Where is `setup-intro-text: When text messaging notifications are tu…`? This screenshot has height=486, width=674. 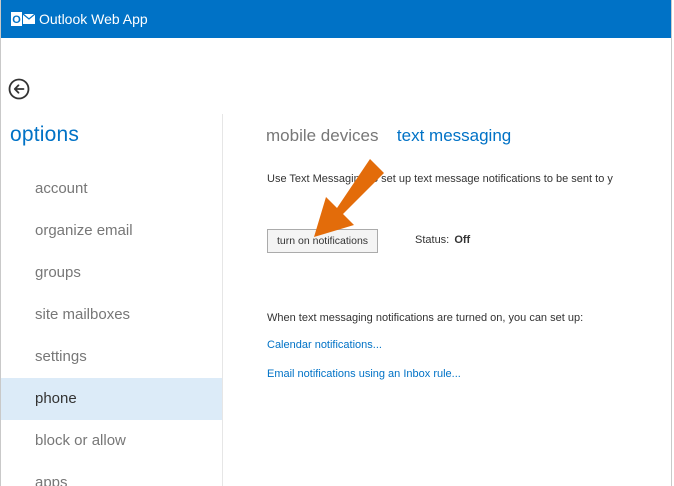 setup-intro-text: When text messaging notifications are tu… is located at coordinates (425, 318).